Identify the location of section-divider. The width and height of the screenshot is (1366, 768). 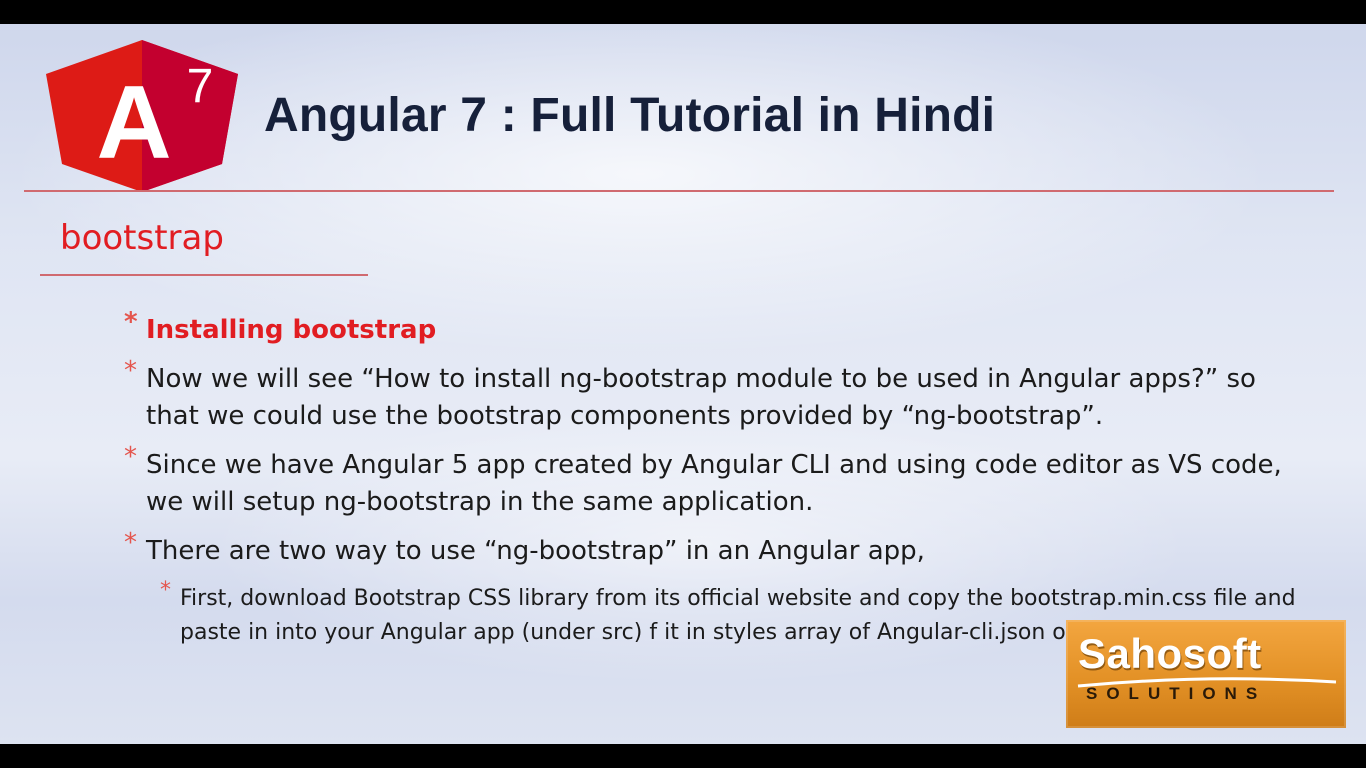
(204, 275).